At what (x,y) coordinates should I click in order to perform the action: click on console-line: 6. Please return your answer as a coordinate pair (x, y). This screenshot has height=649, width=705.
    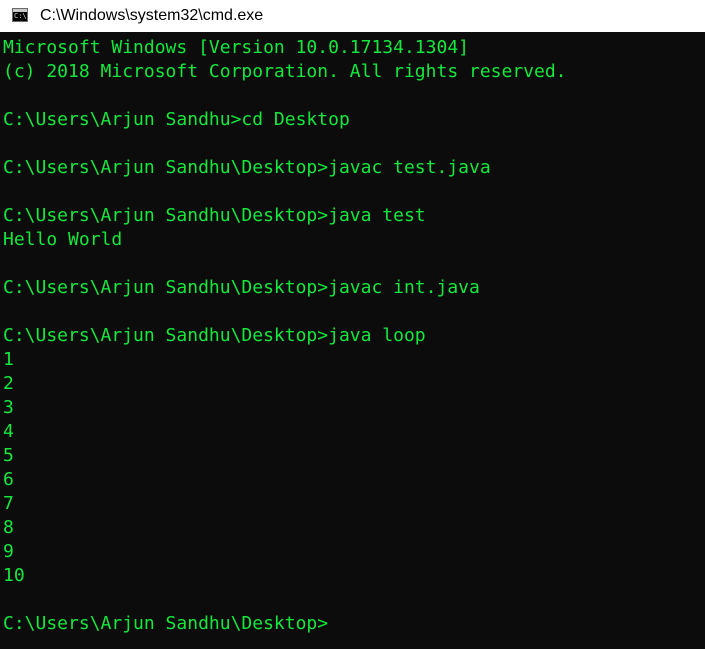
    Looking at the image, I should click on (8, 479).